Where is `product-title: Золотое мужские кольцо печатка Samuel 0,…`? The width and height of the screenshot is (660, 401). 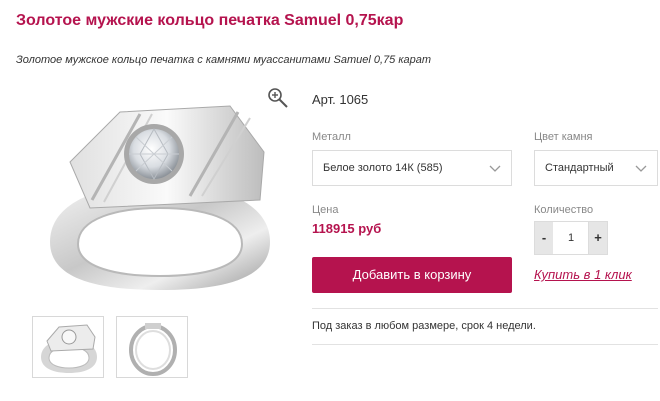
product-title: Золотое мужские кольцо печатка Samuel 0,… is located at coordinates (210, 20).